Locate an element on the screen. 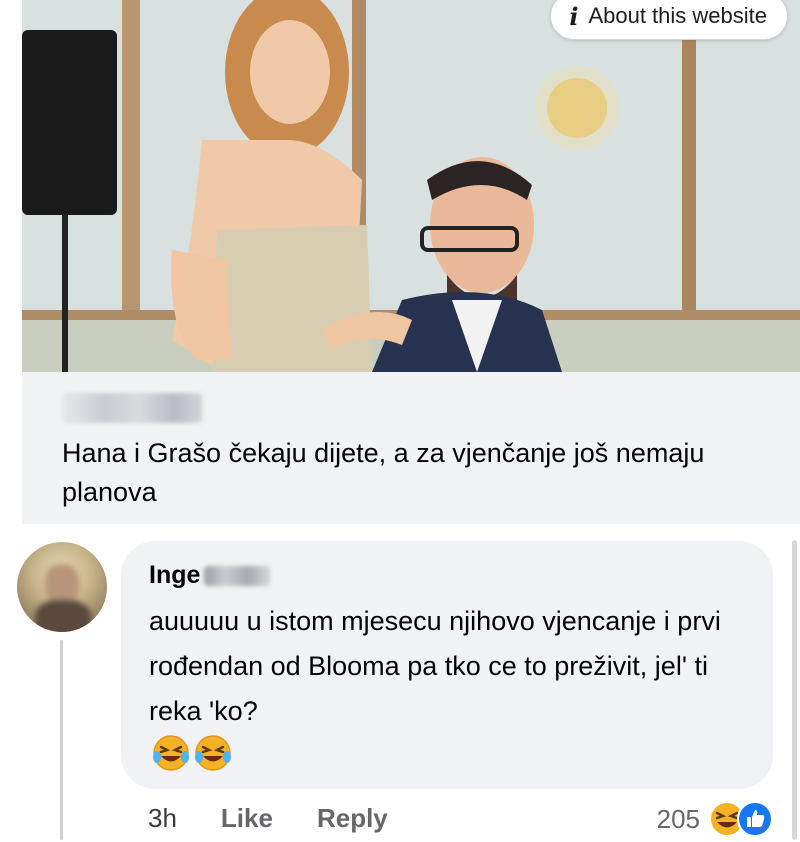  reaction-summary: 205 is located at coordinates (715, 819).